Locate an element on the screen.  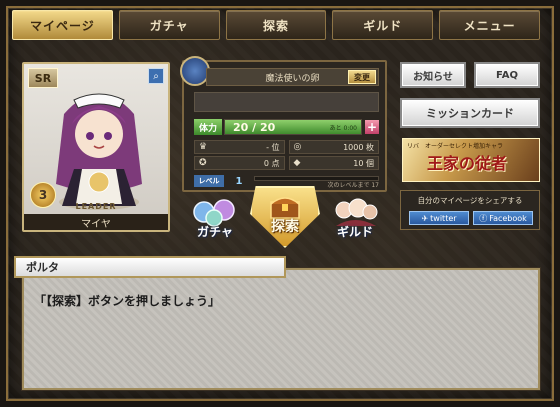
facebook-share-button: ⓕ Facebook is located at coordinates (503, 218).